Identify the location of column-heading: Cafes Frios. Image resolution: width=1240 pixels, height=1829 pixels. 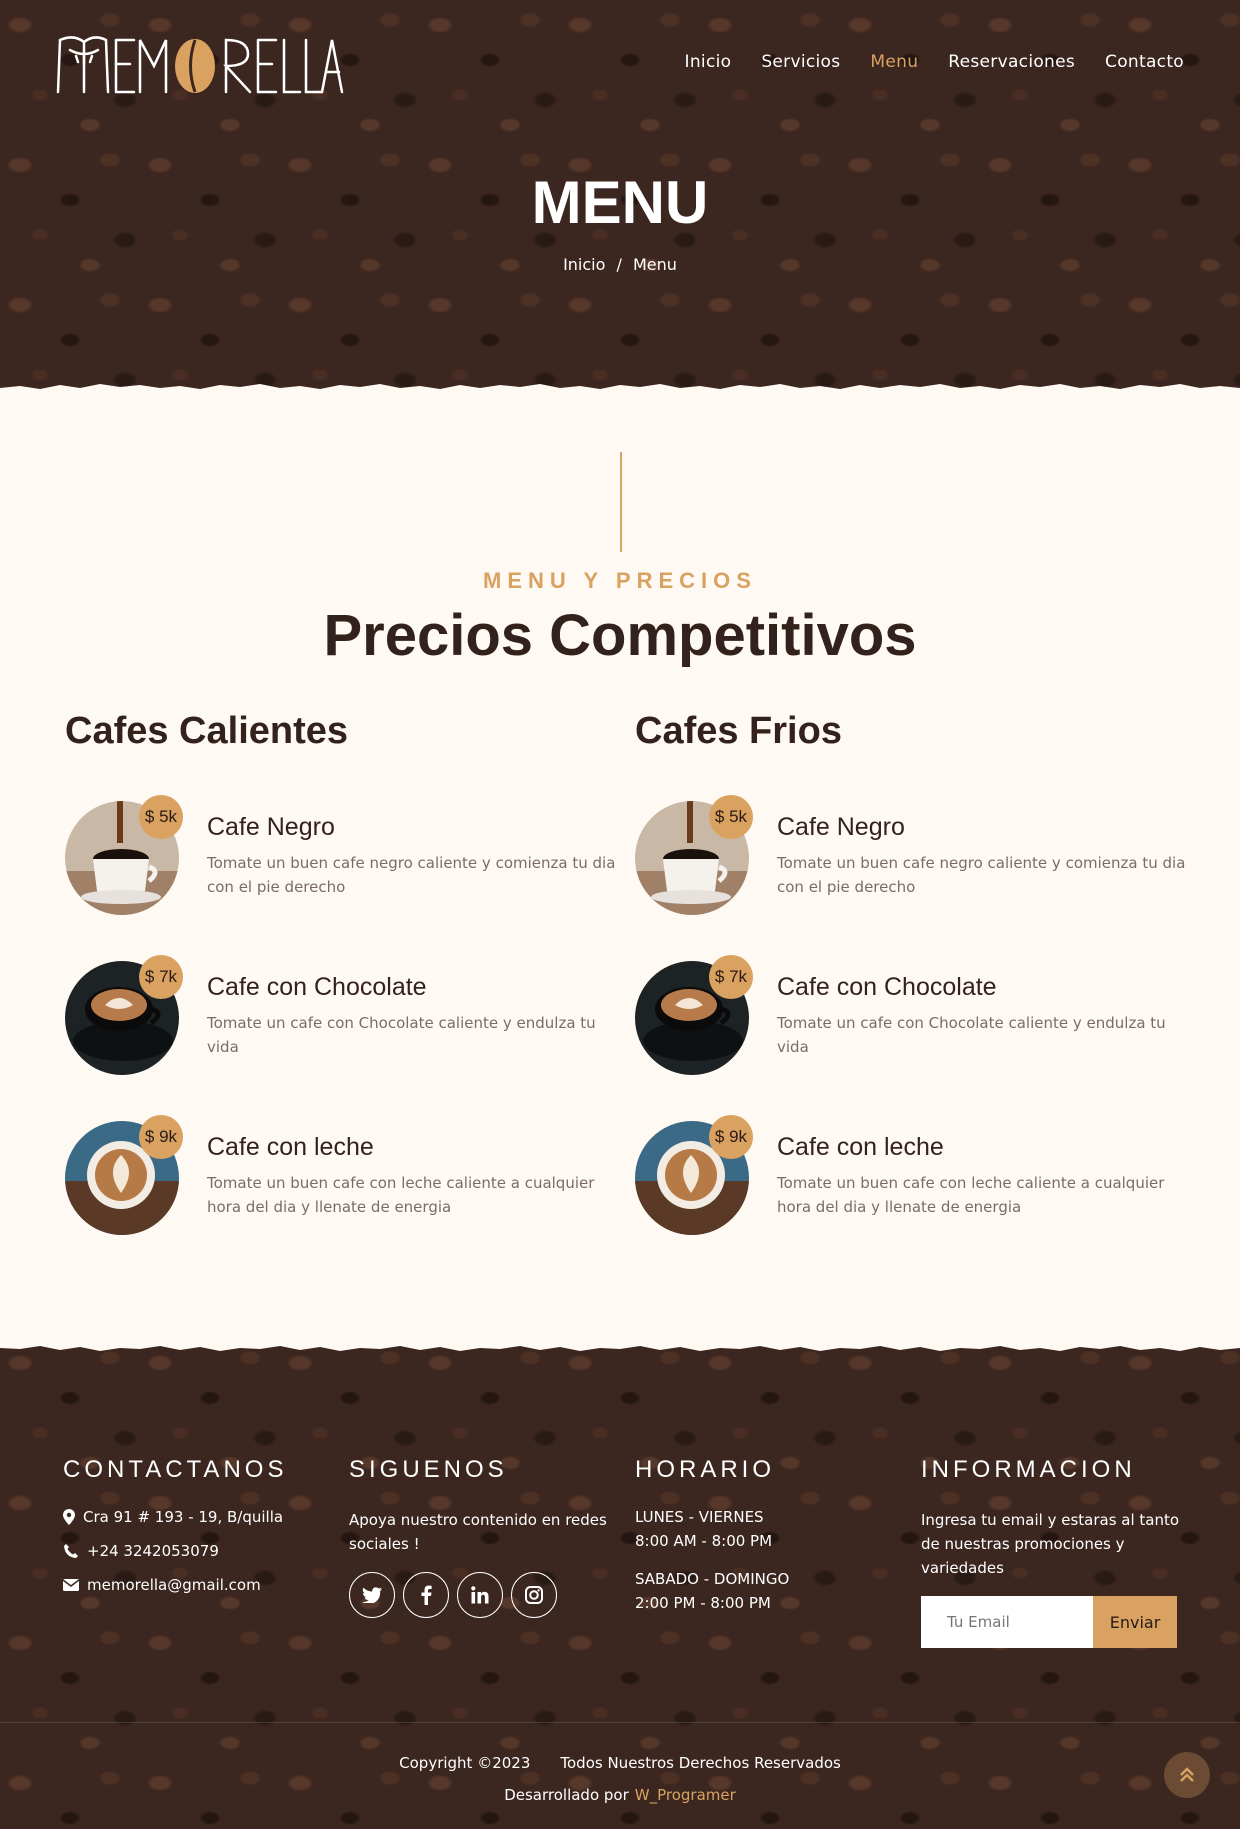
(738, 731).